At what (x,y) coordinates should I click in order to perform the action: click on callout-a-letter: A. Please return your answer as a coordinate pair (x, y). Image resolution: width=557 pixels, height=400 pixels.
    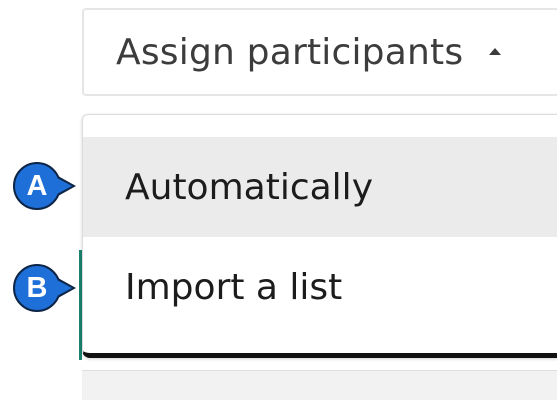
    Looking at the image, I should click on (37, 185).